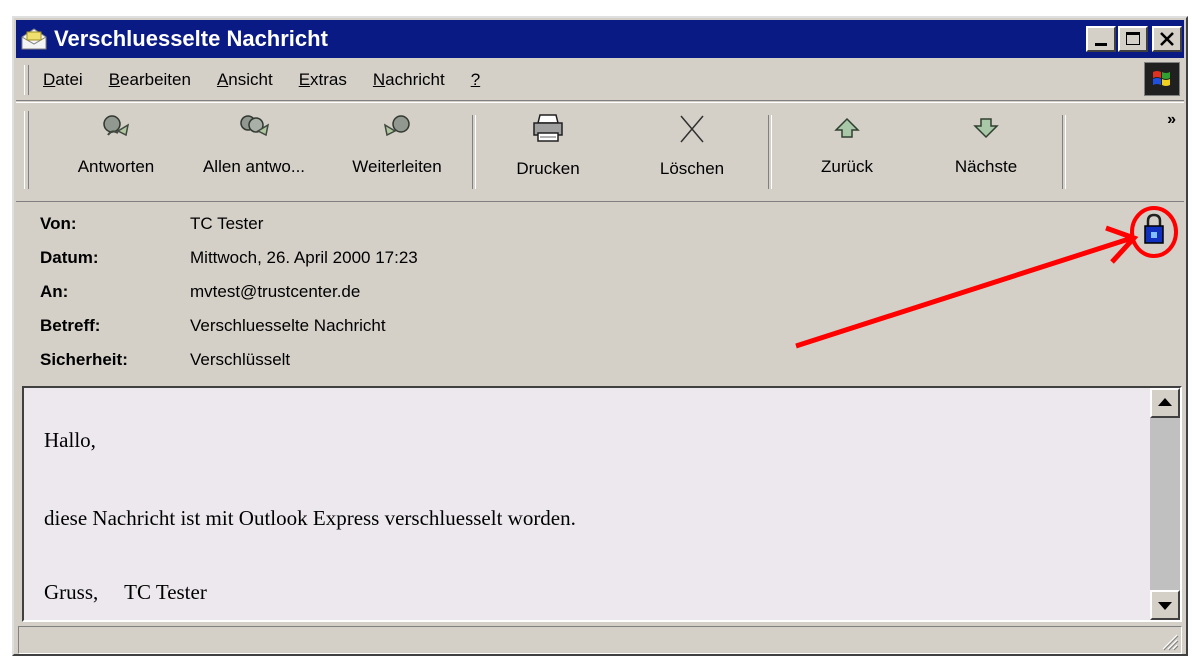  I want to click on scroll-up-button, so click(1165, 403).